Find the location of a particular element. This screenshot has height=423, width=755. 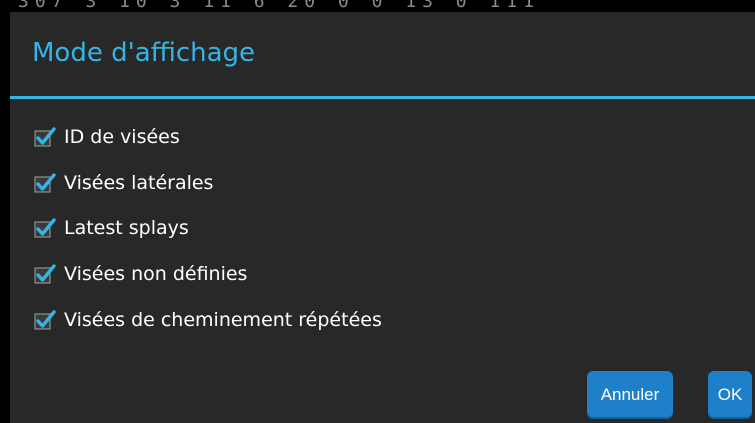

option-station-ids: ID de visées is located at coordinates (107, 137).